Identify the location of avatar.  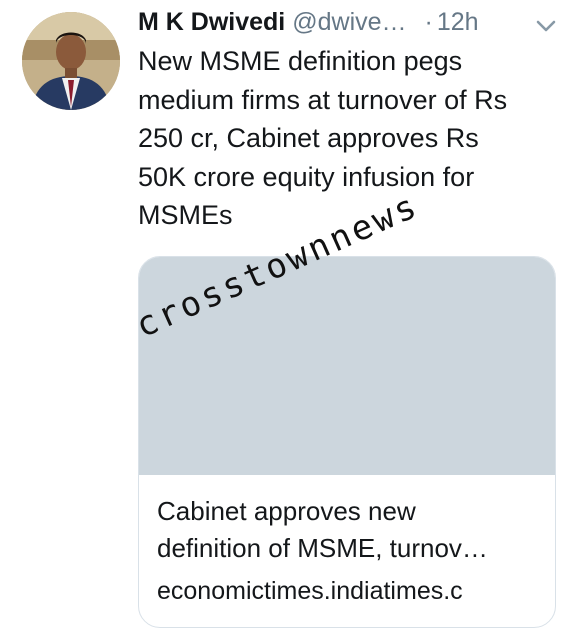
(71, 61).